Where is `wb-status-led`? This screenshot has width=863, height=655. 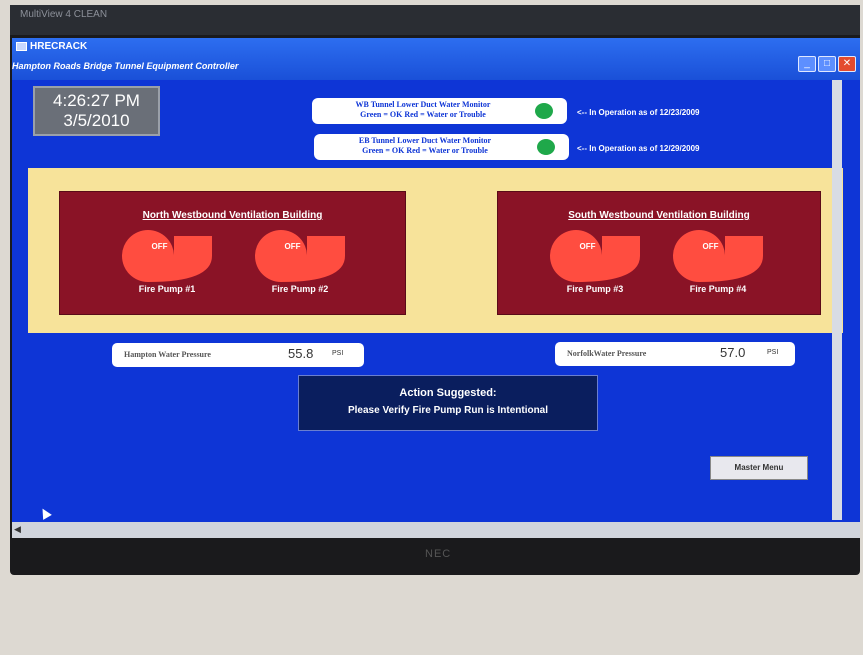
wb-status-led is located at coordinates (544, 111).